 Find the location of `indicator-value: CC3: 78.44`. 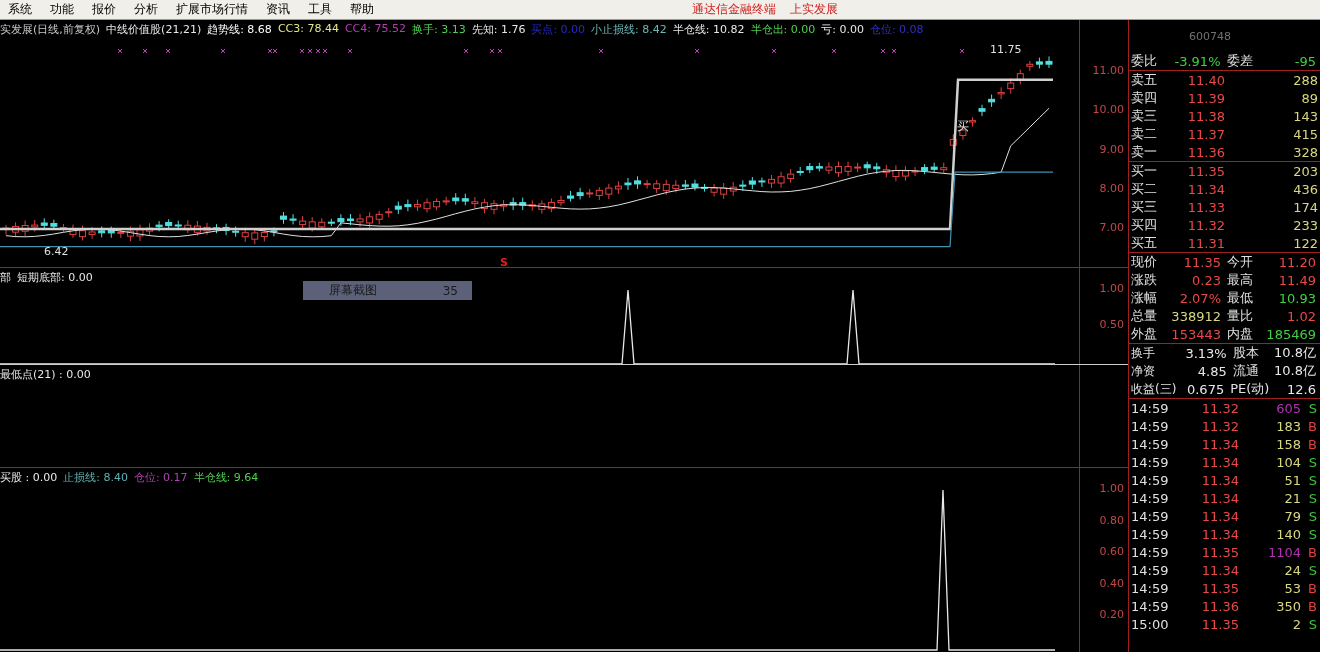

indicator-value: CC3: 78.44 is located at coordinates (308, 29).